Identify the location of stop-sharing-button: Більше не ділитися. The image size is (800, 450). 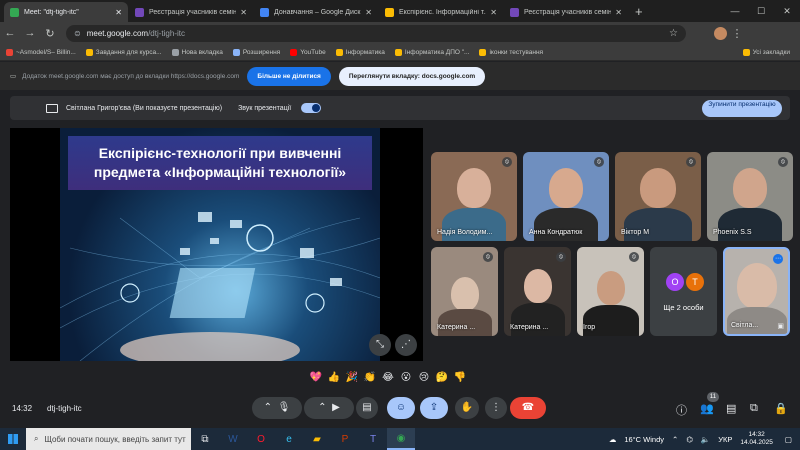
(289, 76).